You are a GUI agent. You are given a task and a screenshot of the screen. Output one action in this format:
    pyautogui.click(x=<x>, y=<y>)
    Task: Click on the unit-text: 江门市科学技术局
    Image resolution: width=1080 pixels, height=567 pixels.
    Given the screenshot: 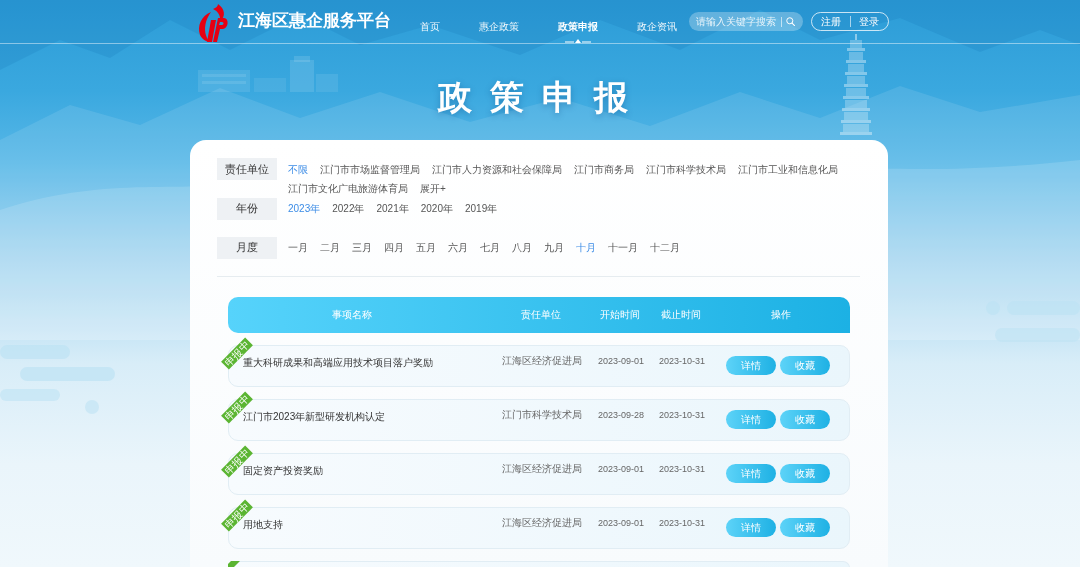 What is the action you would take?
    pyautogui.click(x=542, y=414)
    